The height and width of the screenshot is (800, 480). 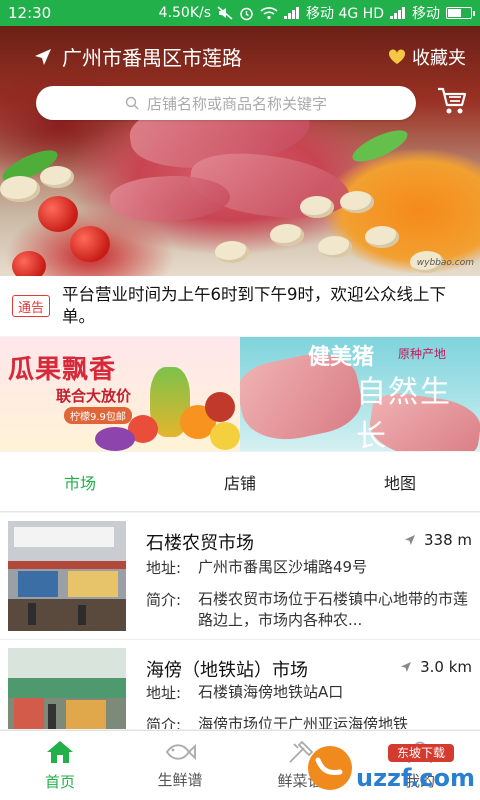 What do you see at coordinates (397, 56) in the screenshot?
I see `heart-icon` at bounding box center [397, 56].